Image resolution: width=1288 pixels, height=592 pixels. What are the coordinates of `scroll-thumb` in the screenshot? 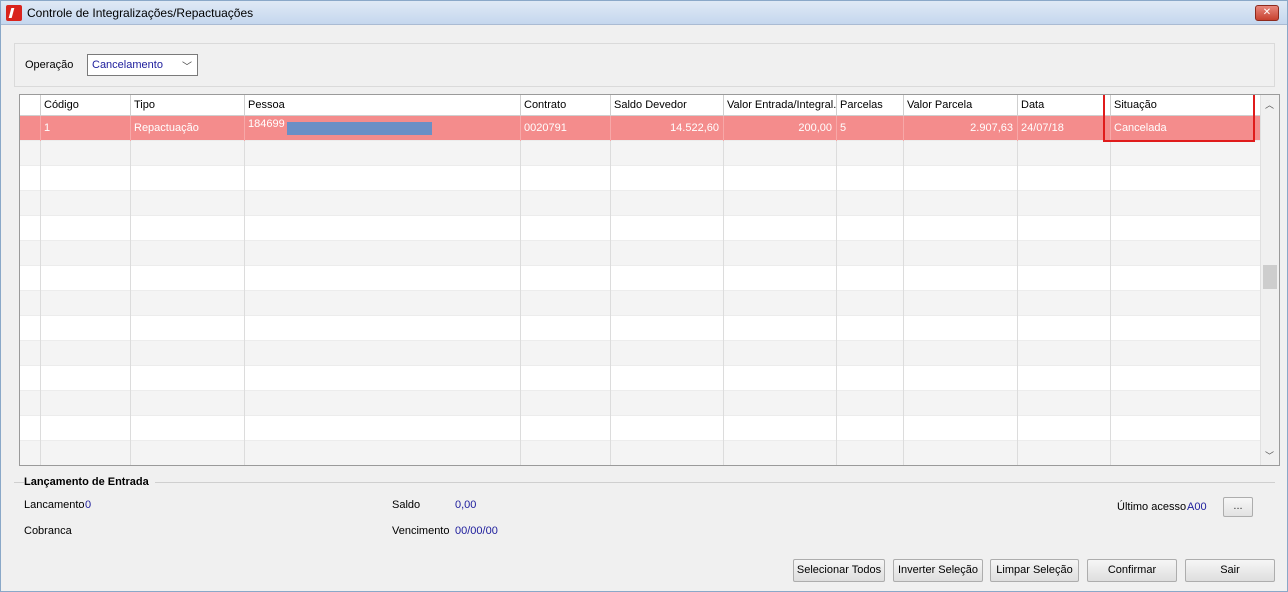 It's located at (1270, 277).